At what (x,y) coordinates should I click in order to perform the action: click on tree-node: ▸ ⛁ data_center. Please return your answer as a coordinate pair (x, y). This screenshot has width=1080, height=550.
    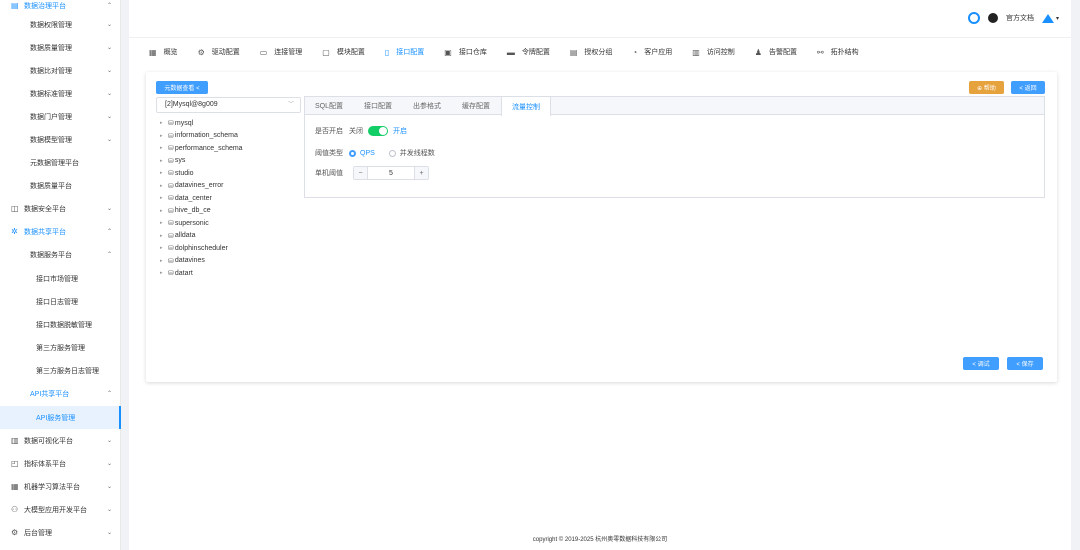
    Looking at the image, I should click on (186, 198).